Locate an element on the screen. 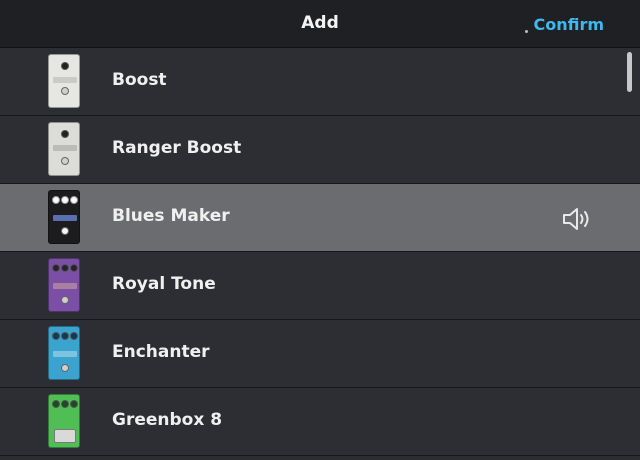 This screenshot has width=640, height=460. list-item-label: Blues Maker is located at coordinates (171, 216).